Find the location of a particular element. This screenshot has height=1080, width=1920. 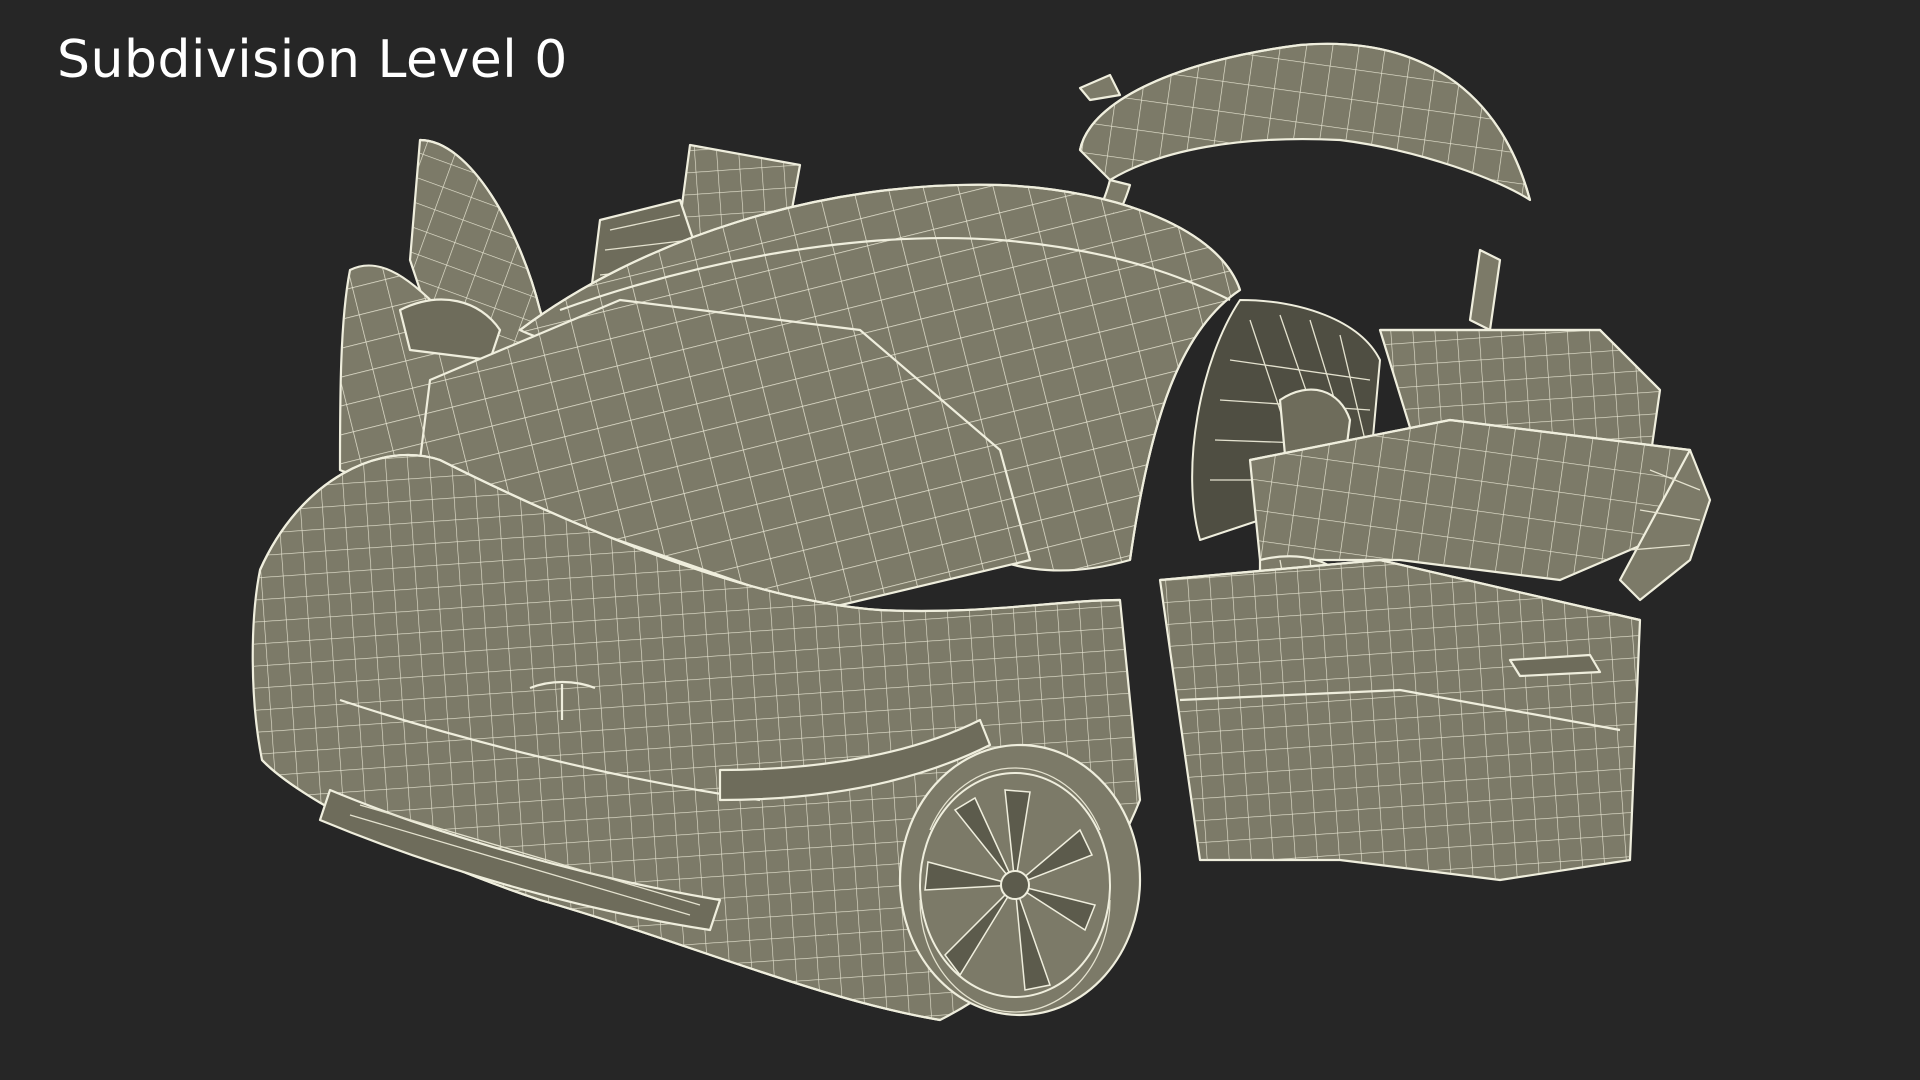

right-side-door is located at coordinates (1400, 720).